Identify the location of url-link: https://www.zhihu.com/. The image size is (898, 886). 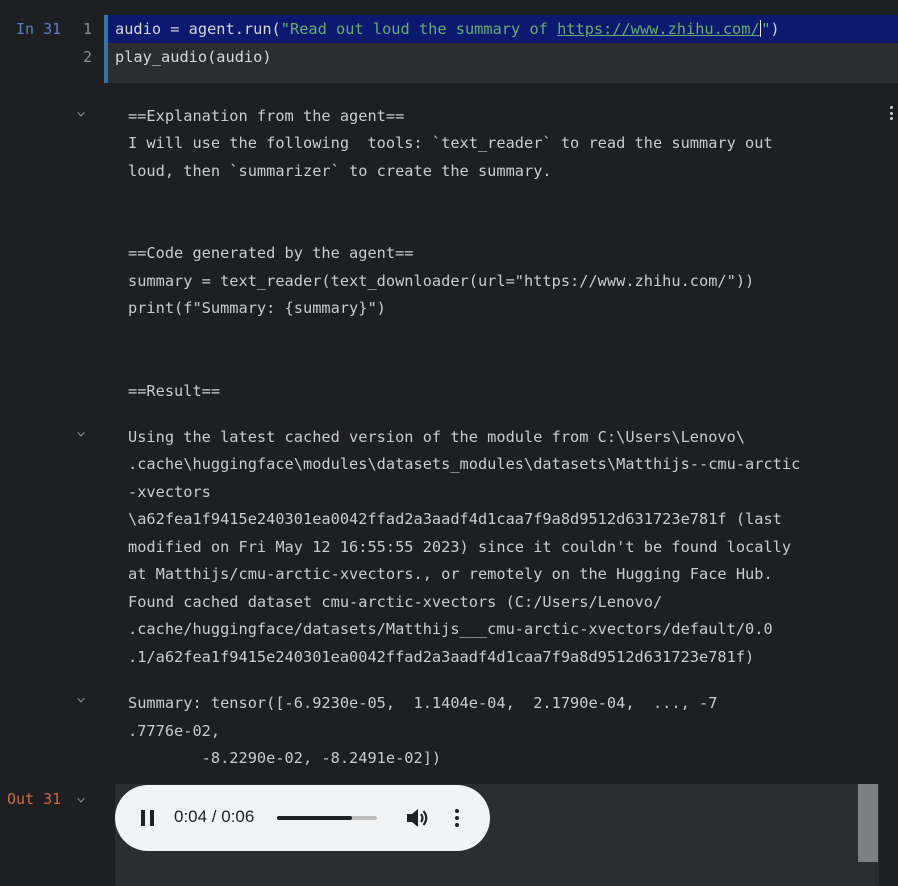
(658, 29).